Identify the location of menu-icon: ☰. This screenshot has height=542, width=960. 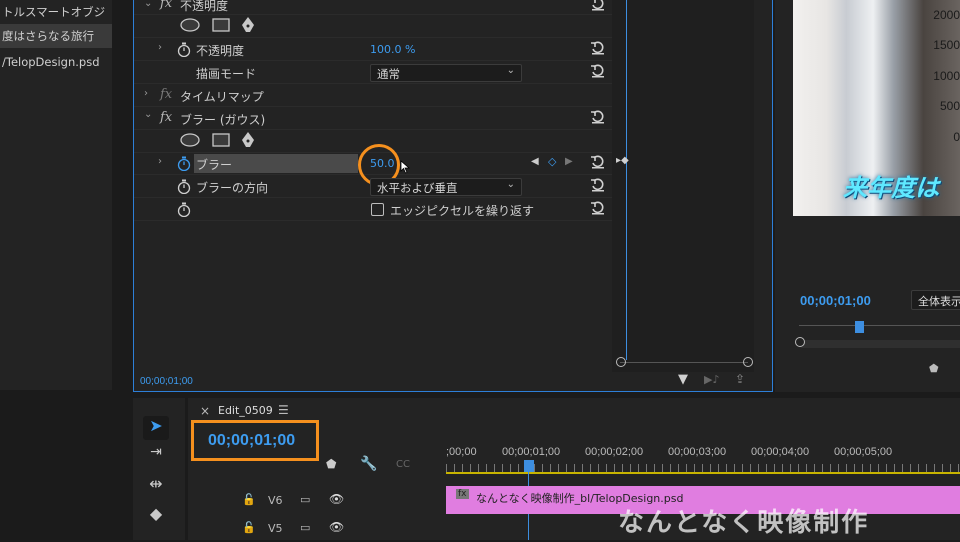
(283, 410).